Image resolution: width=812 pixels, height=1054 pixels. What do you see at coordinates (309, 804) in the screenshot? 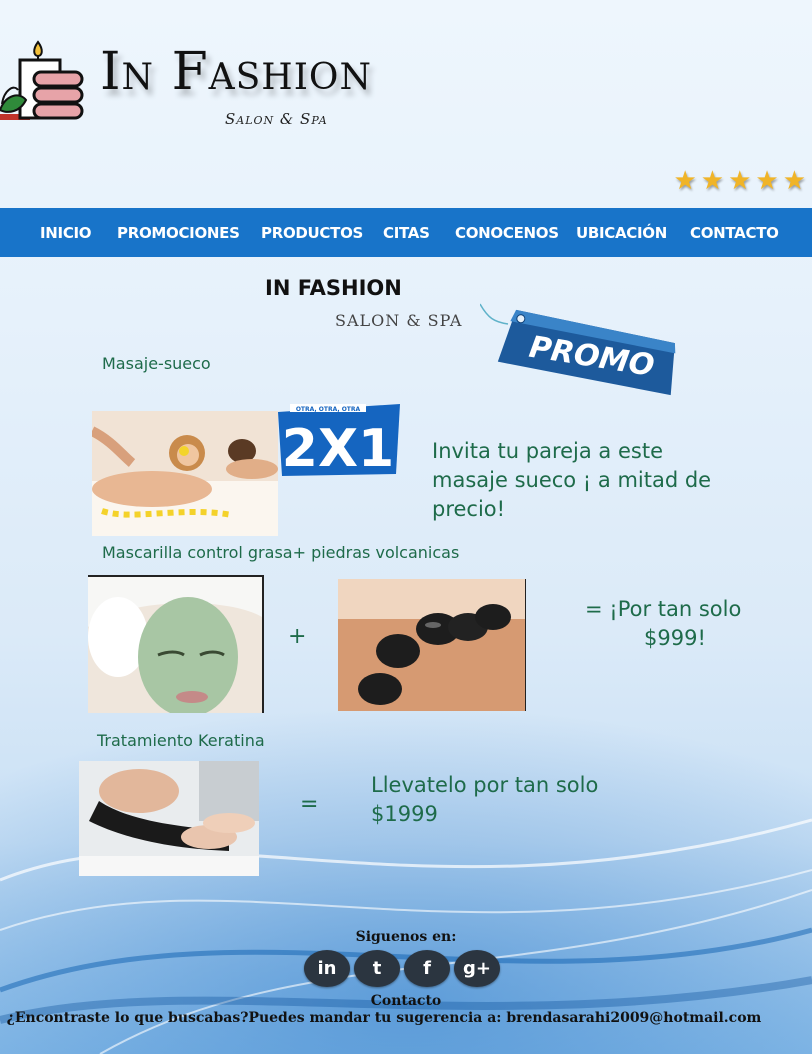
I see `equals-sign: =` at bounding box center [309, 804].